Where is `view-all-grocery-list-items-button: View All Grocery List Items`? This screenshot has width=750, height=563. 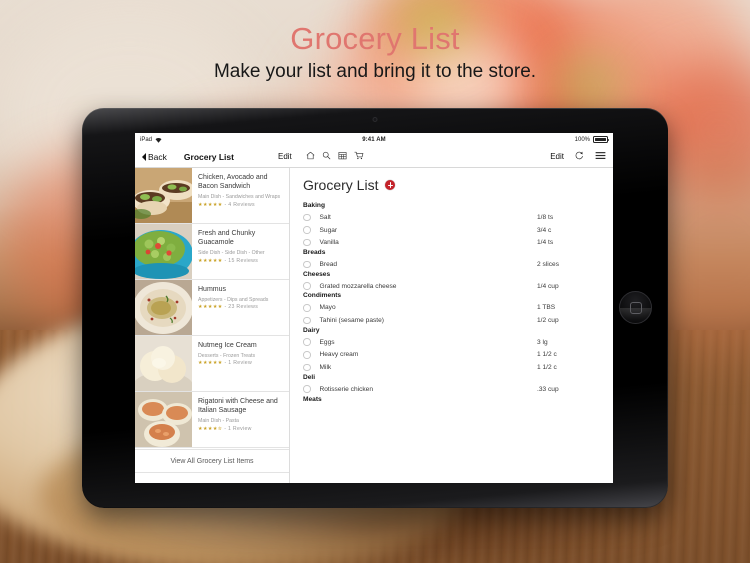 view-all-grocery-list-items-button: View All Grocery List Items is located at coordinates (212, 461).